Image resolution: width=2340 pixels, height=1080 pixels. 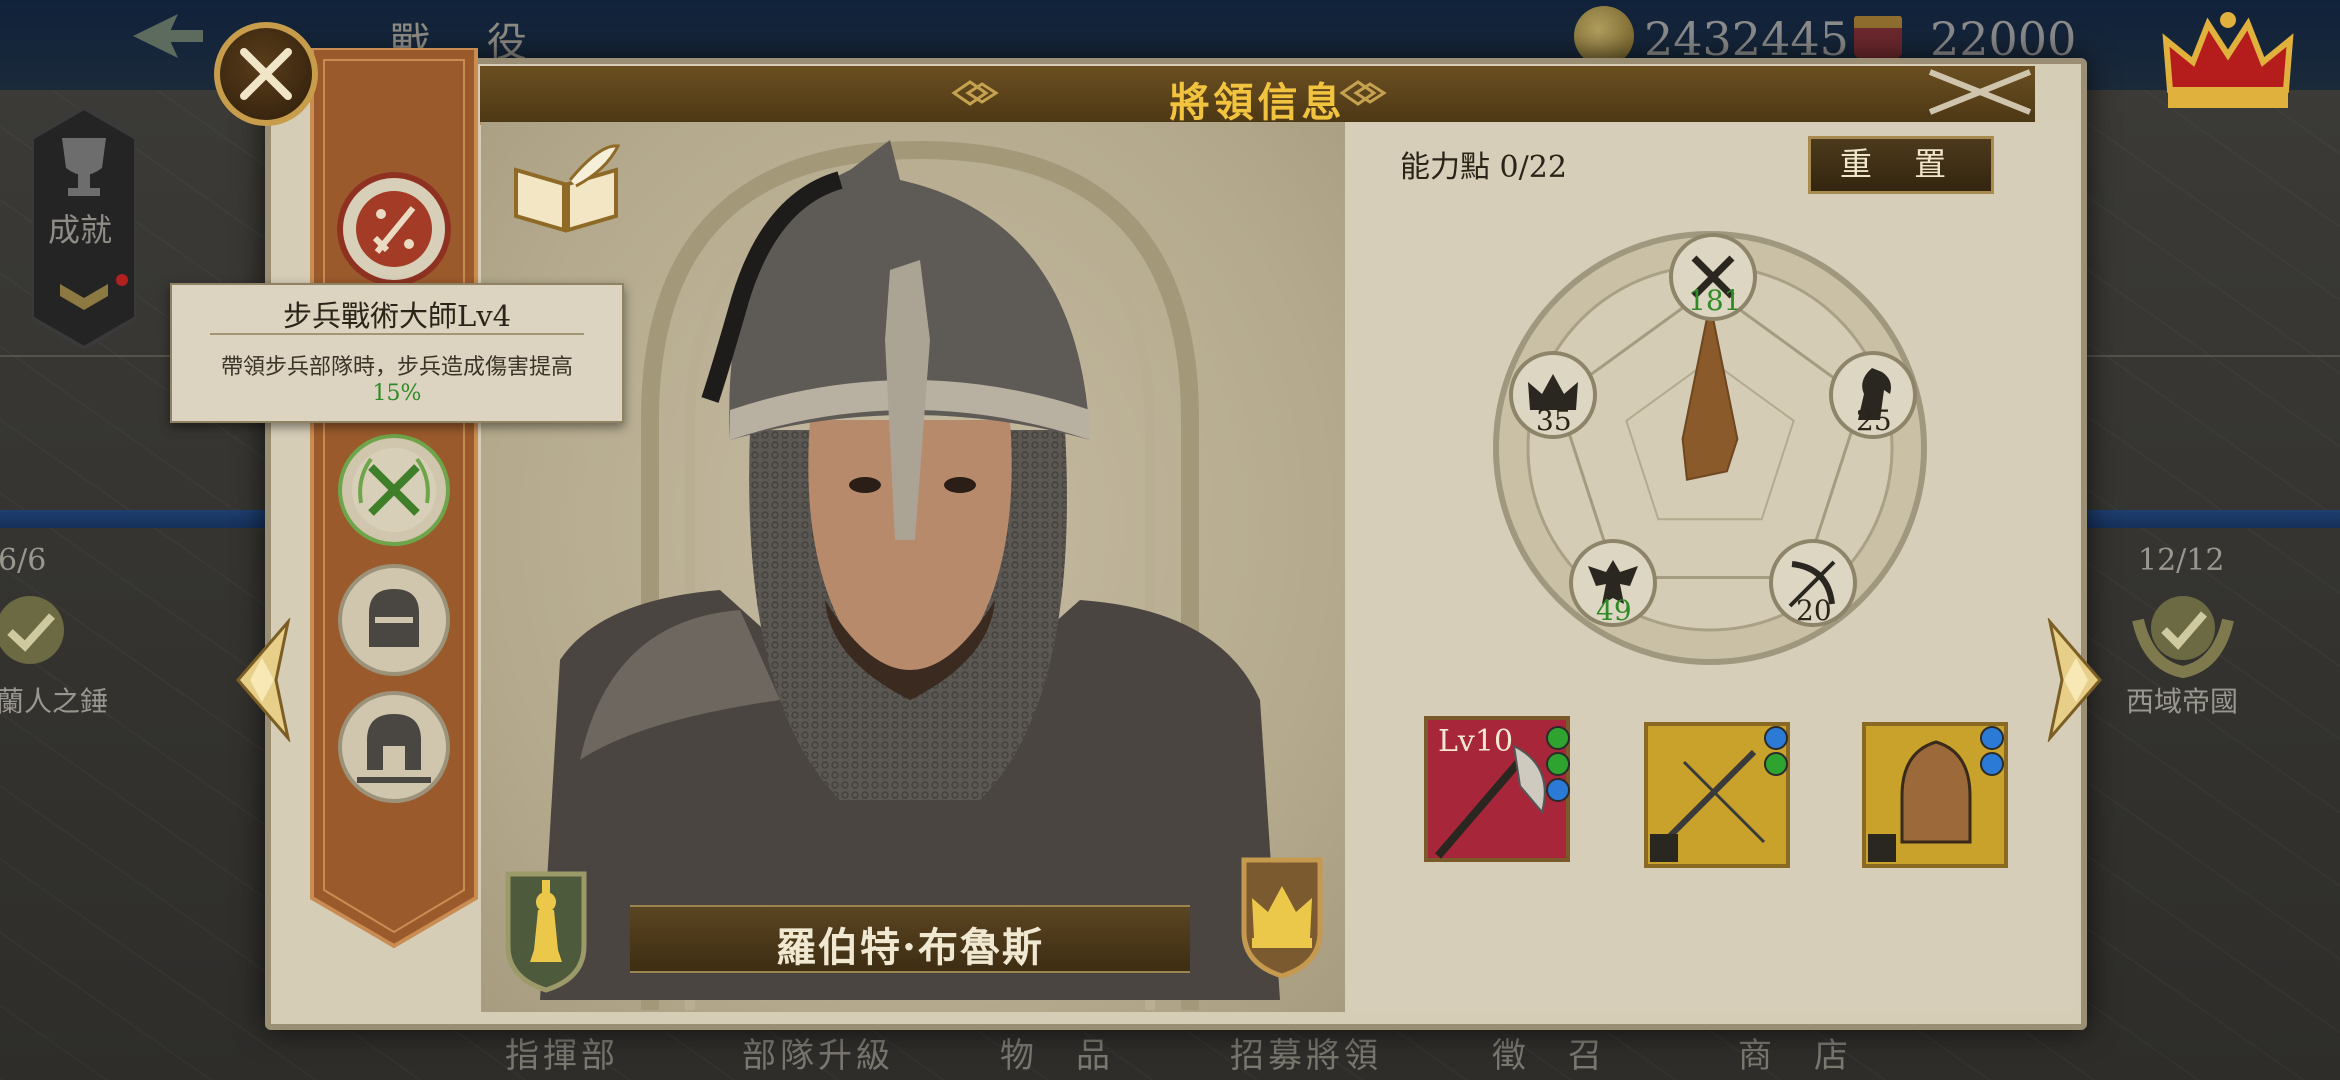 What do you see at coordinates (818, 1052) in the screenshot?
I see `tab-troop-upgrade: 部隊升級` at bounding box center [818, 1052].